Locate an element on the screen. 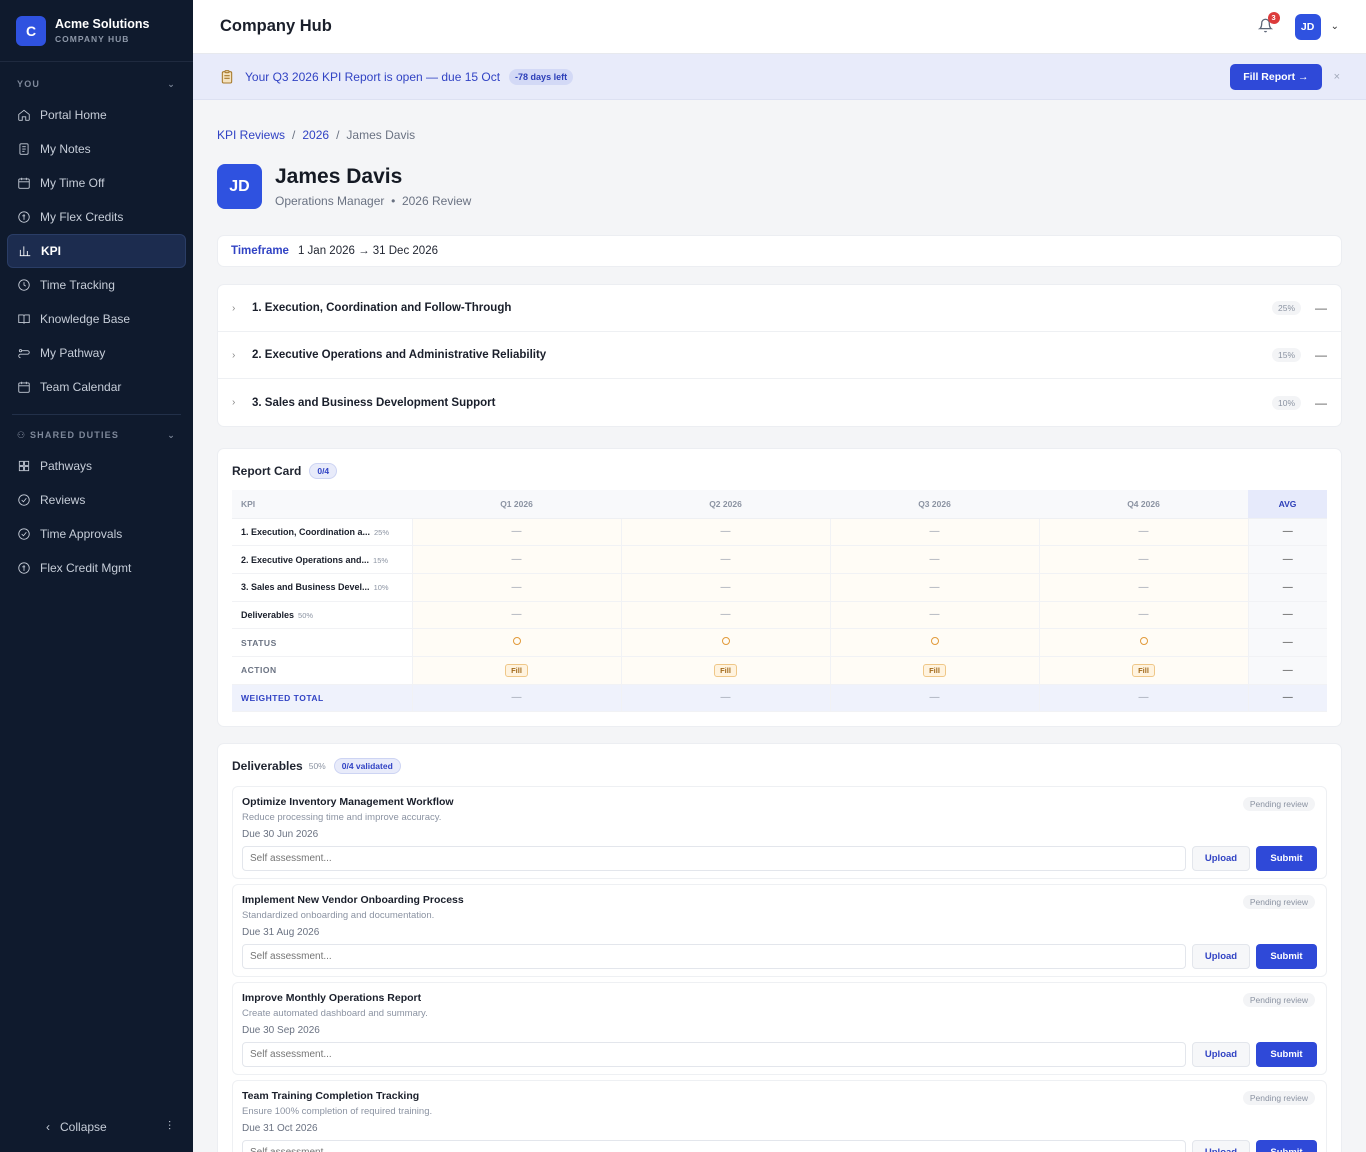 The width and height of the screenshot is (1366, 1152). breadcrumb-year: 2026 is located at coordinates (315, 135).